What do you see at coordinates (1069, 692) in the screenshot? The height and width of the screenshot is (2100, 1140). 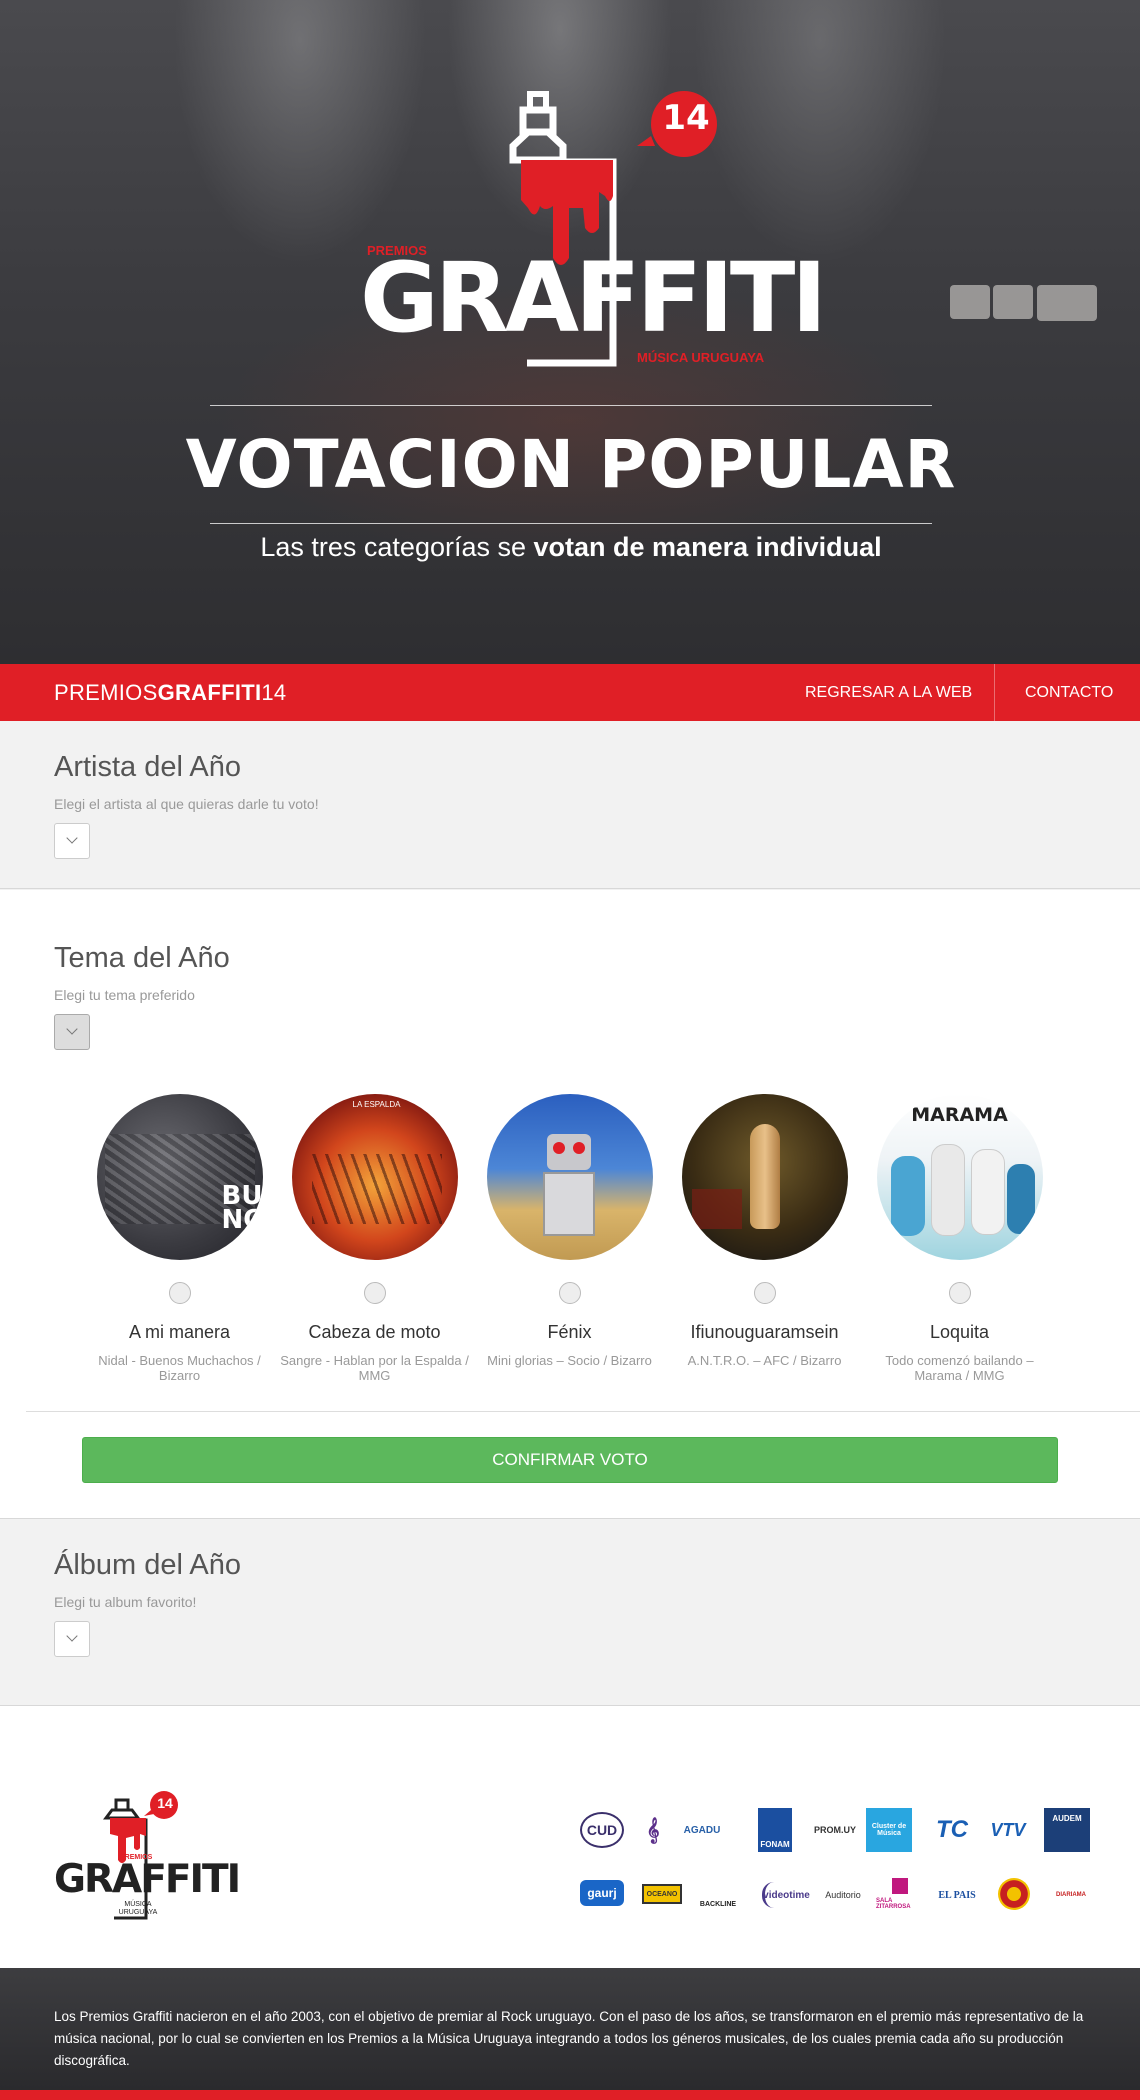 I see `contact-link: CONTACTO` at bounding box center [1069, 692].